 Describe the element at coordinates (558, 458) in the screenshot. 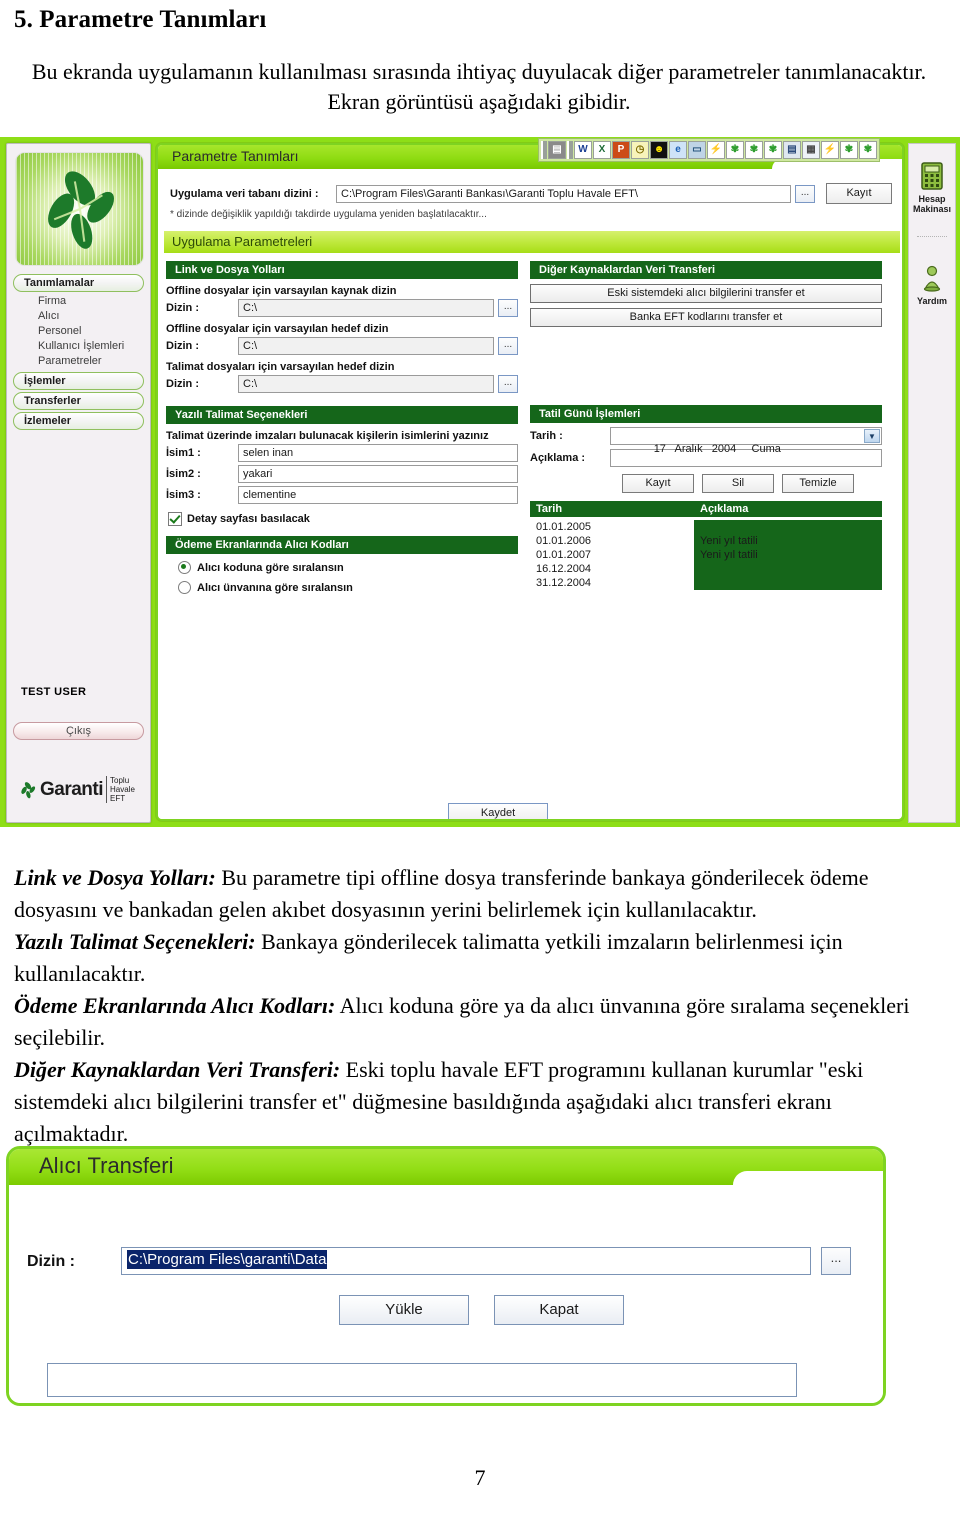

I see `tatil-aciklama-label: Açıklama :` at that location.